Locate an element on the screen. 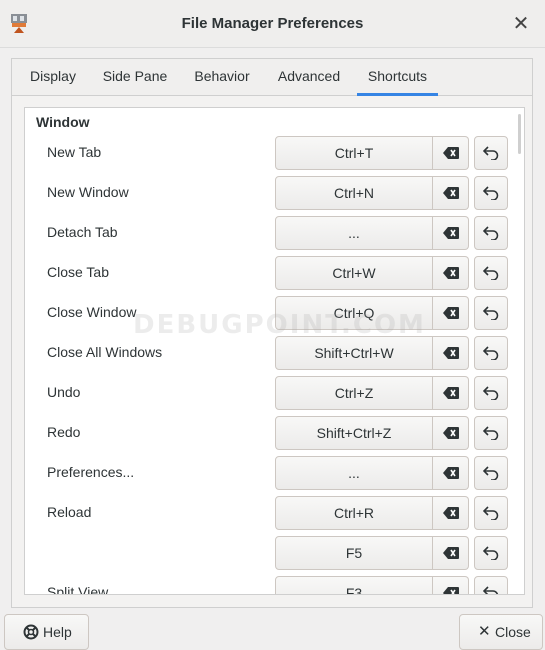 Image resolution: width=545 pixels, height=650 pixels. shortcut-label: Close All Windows is located at coordinates (105, 352).